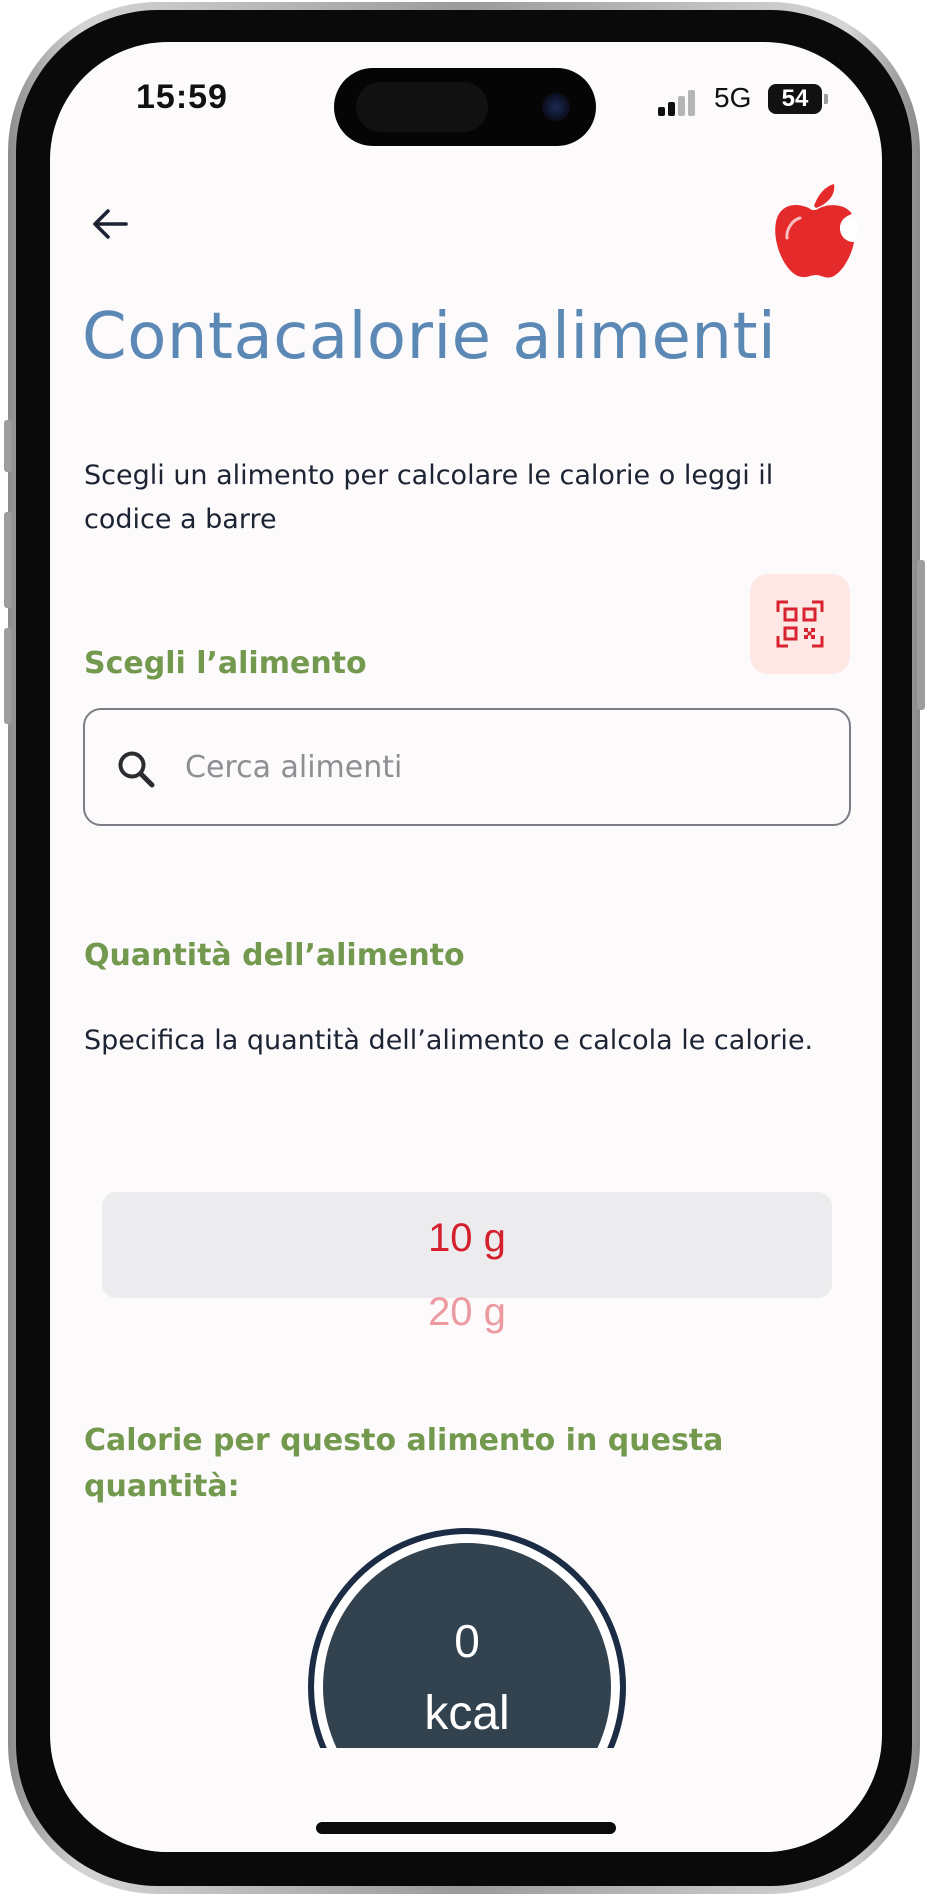  What do you see at coordinates (8, 676) in the screenshot?
I see `volume-down-button` at bounding box center [8, 676].